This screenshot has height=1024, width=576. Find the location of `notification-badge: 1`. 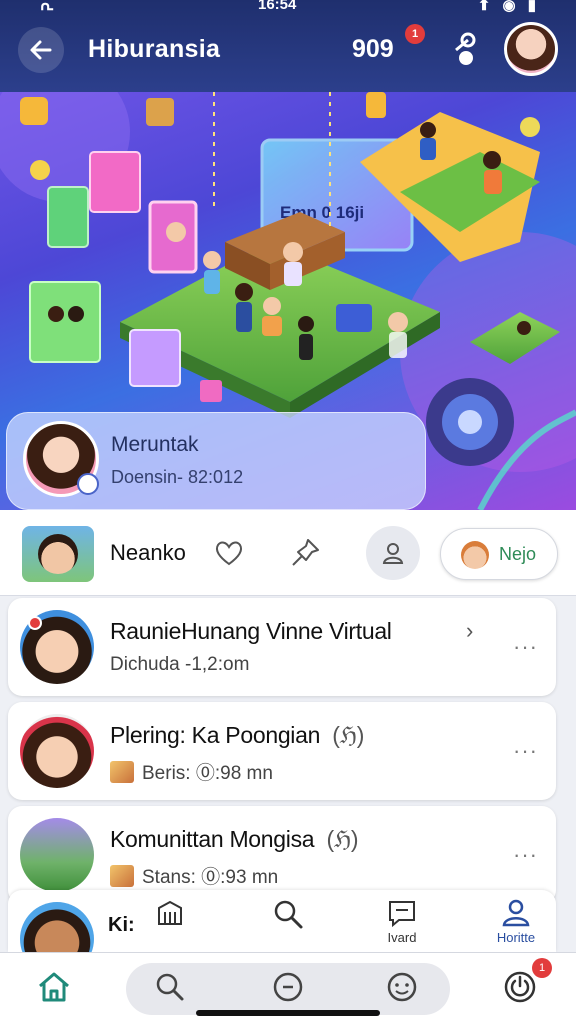

notification-badge: 1 is located at coordinates (415, 34).